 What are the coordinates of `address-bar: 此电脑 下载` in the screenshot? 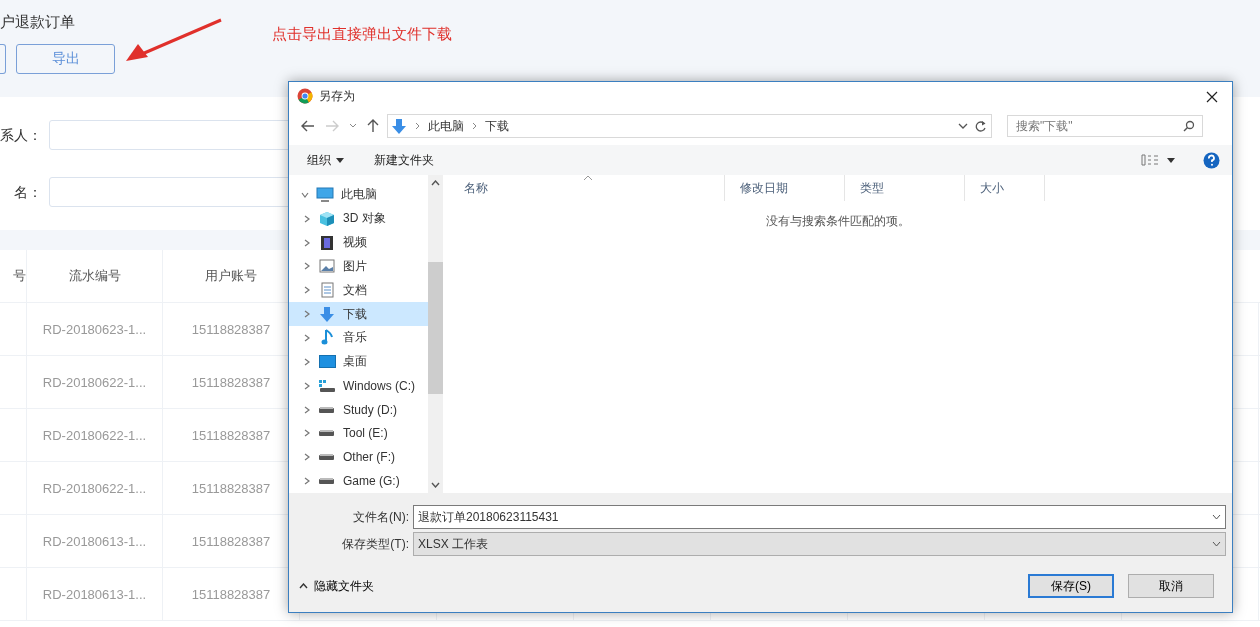 It's located at (689, 126).